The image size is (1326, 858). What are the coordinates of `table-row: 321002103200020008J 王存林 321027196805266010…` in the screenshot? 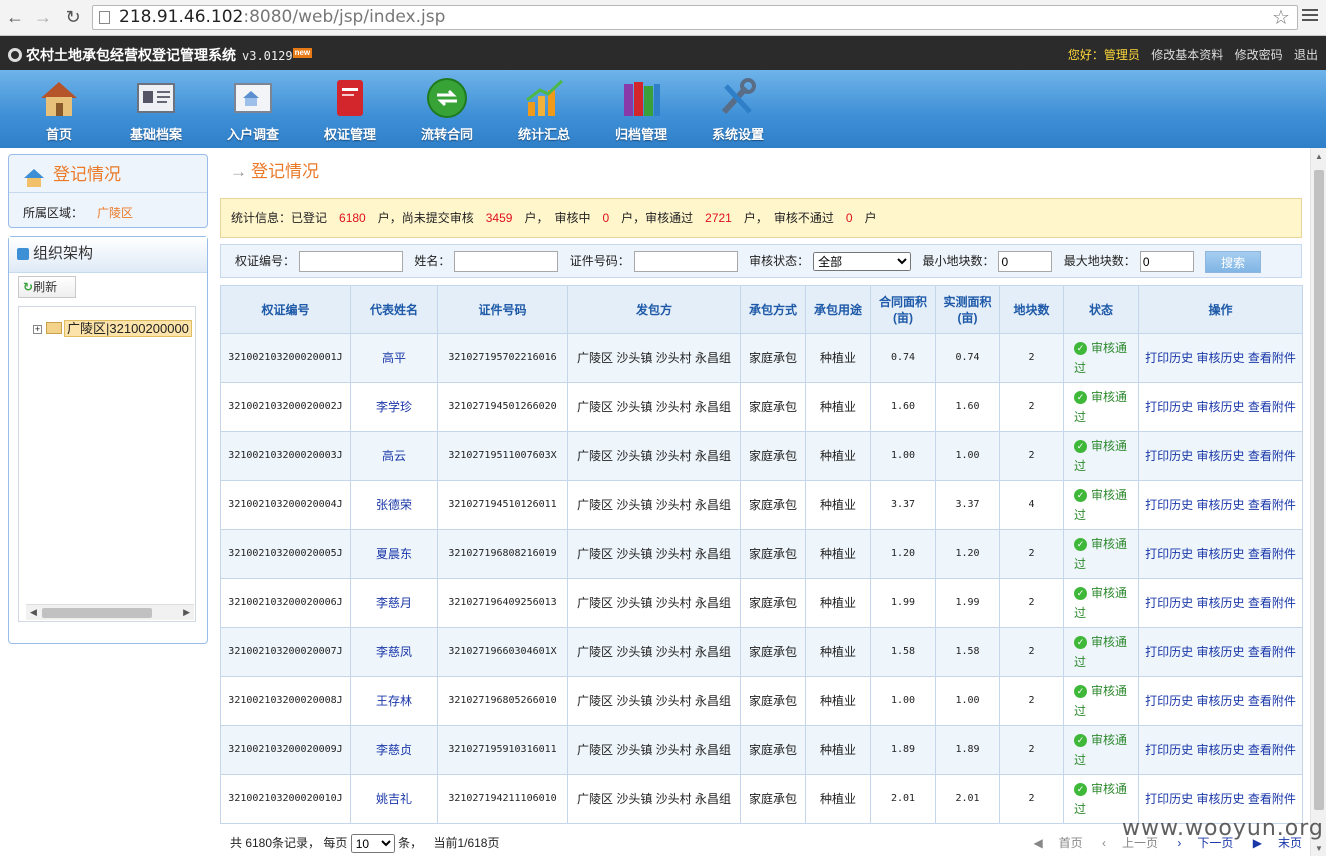 It's located at (761, 701).